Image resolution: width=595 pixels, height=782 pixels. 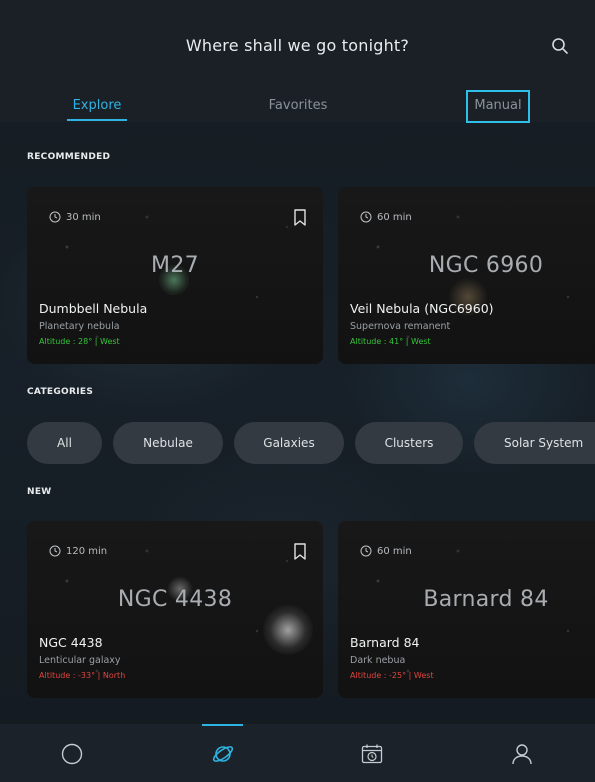 What do you see at coordinates (222, 725) in the screenshot?
I see `nav-active-indicator` at bounding box center [222, 725].